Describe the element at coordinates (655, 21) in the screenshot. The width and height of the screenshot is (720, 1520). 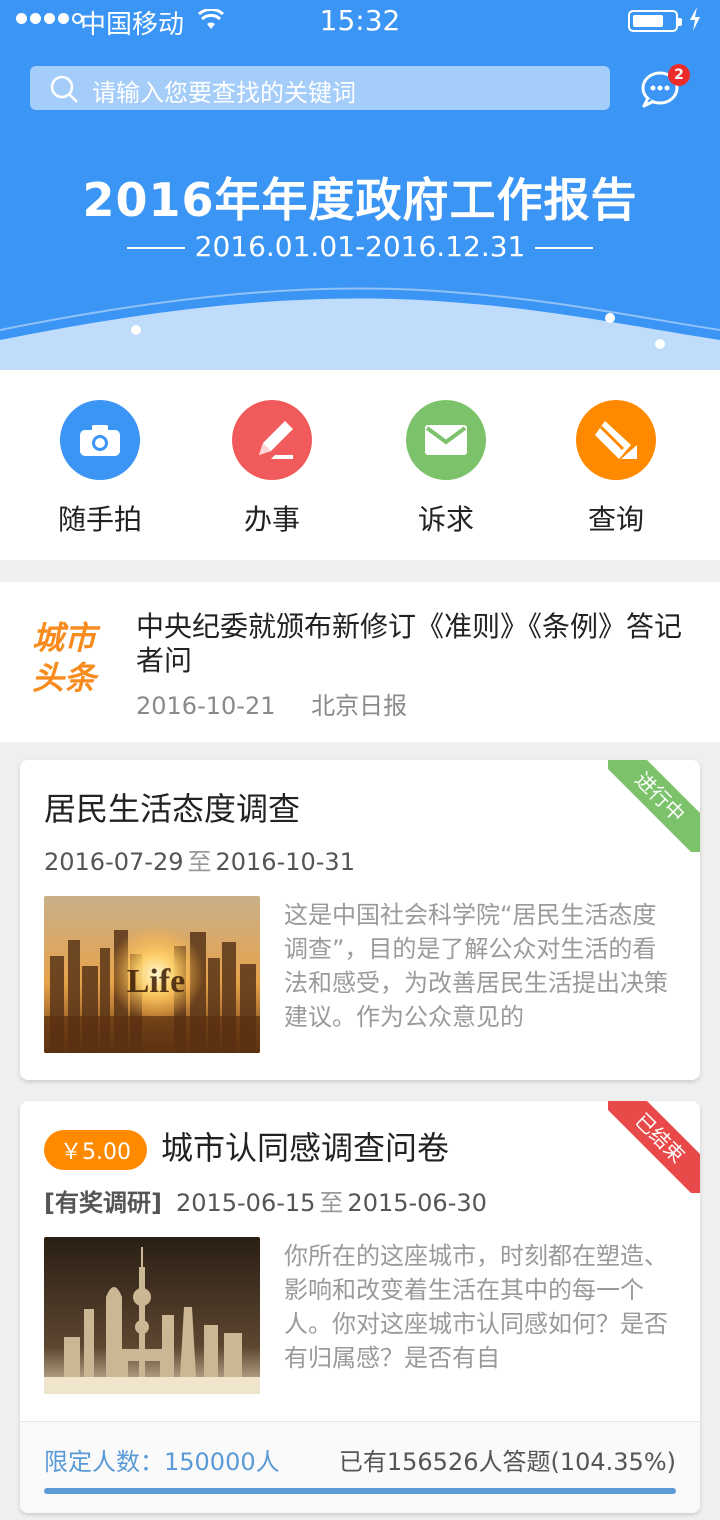
I see `battery-icon` at that location.